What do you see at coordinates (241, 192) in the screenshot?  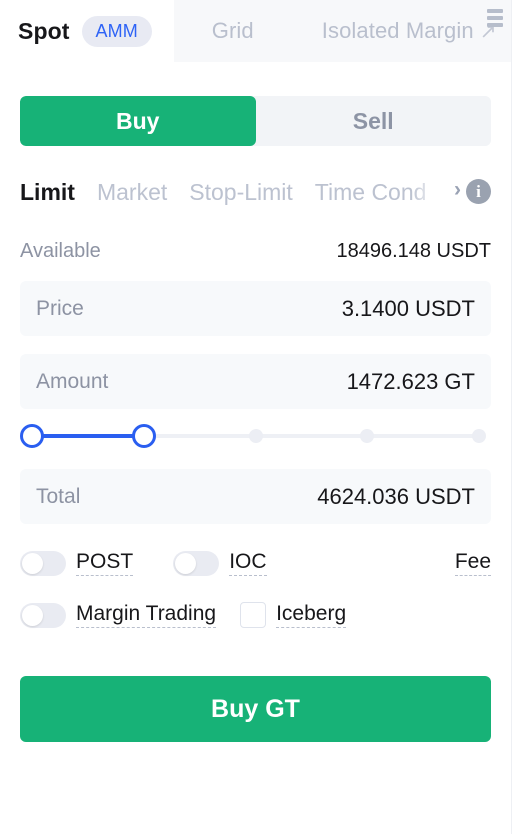 I see `order-type-stop-limit: Stop-Limit` at bounding box center [241, 192].